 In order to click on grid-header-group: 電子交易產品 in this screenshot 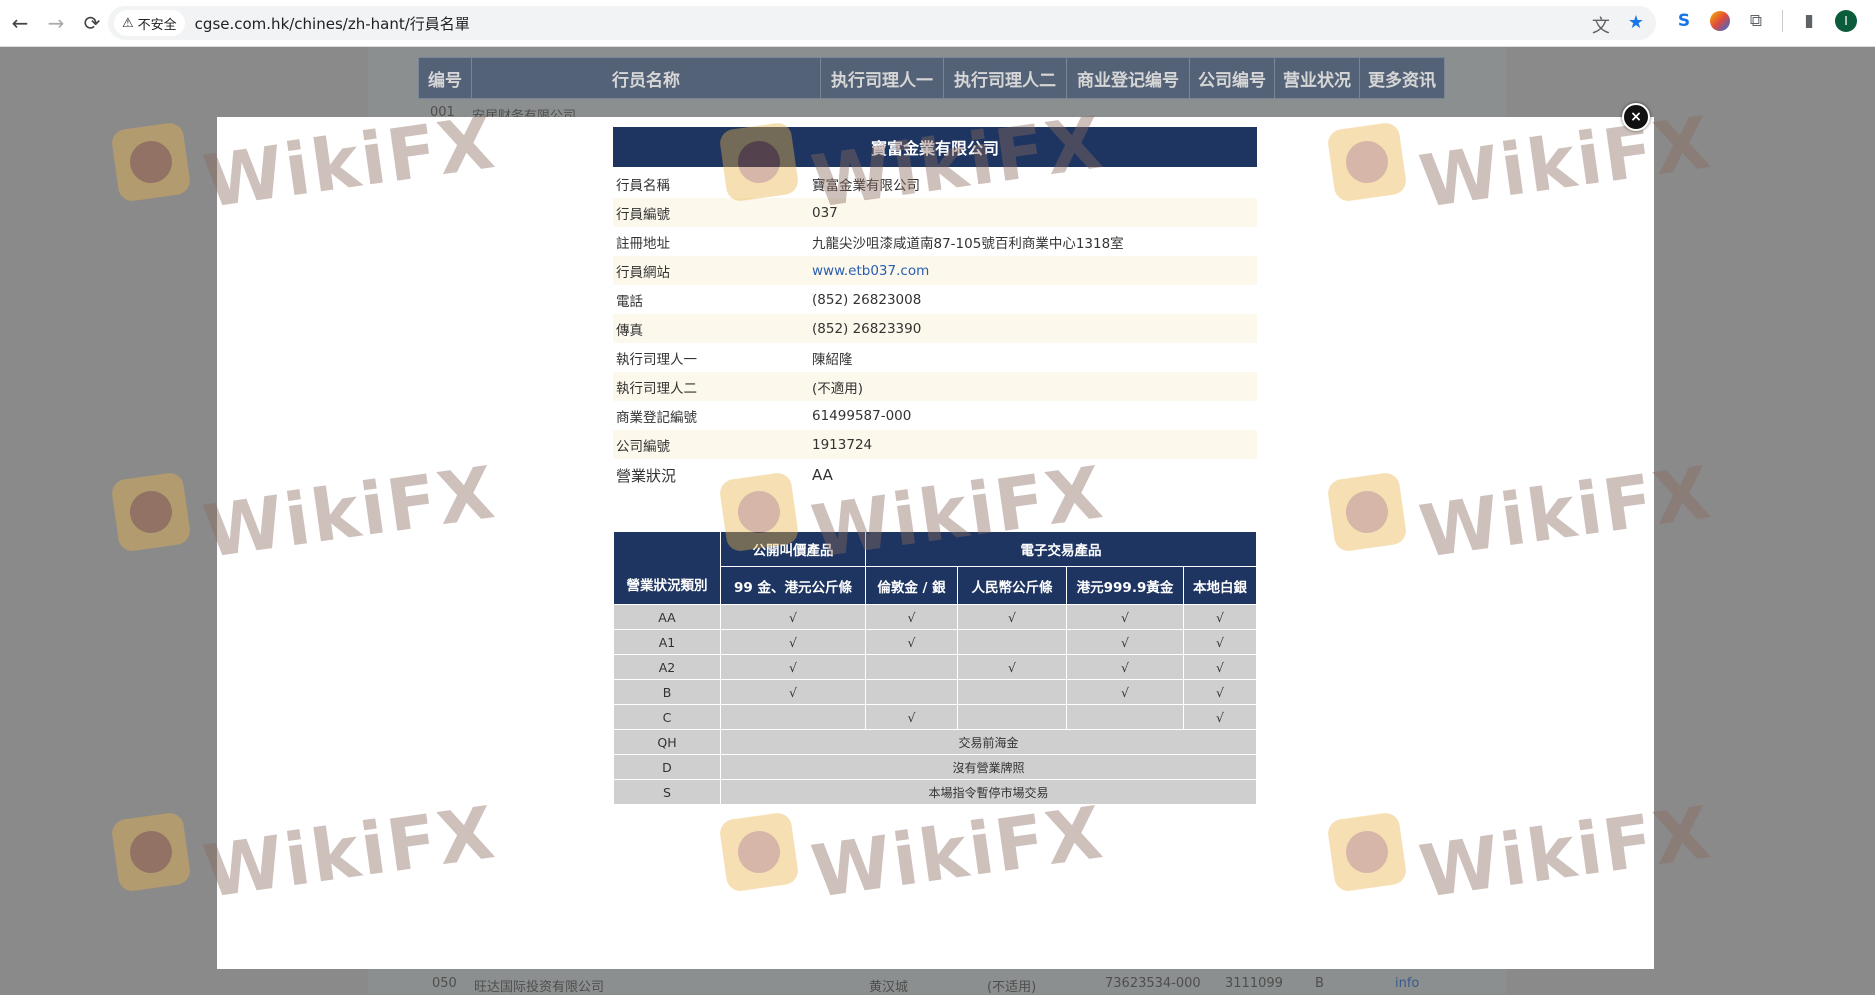, I will do `click(1061, 549)`.